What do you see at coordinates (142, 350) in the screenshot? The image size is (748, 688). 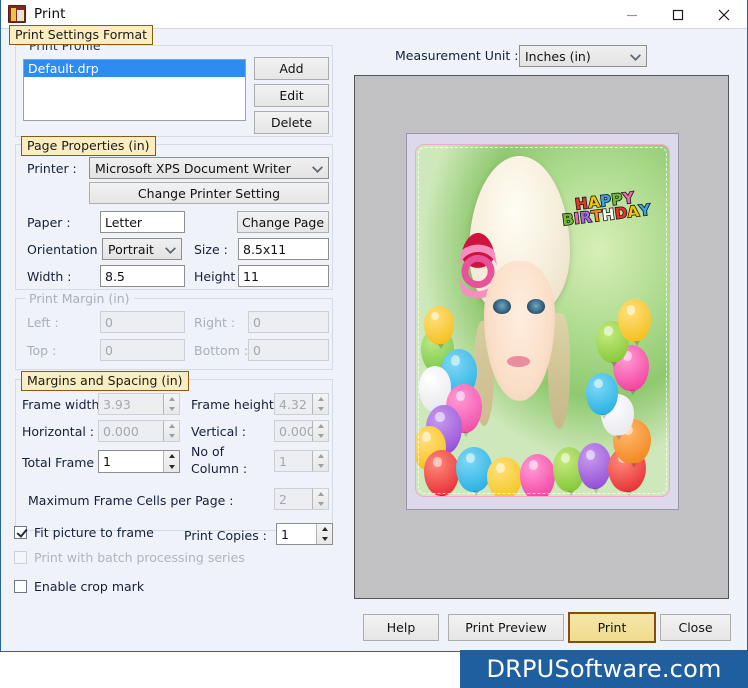 I see `margin-top-field: 0` at bounding box center [142, 350].